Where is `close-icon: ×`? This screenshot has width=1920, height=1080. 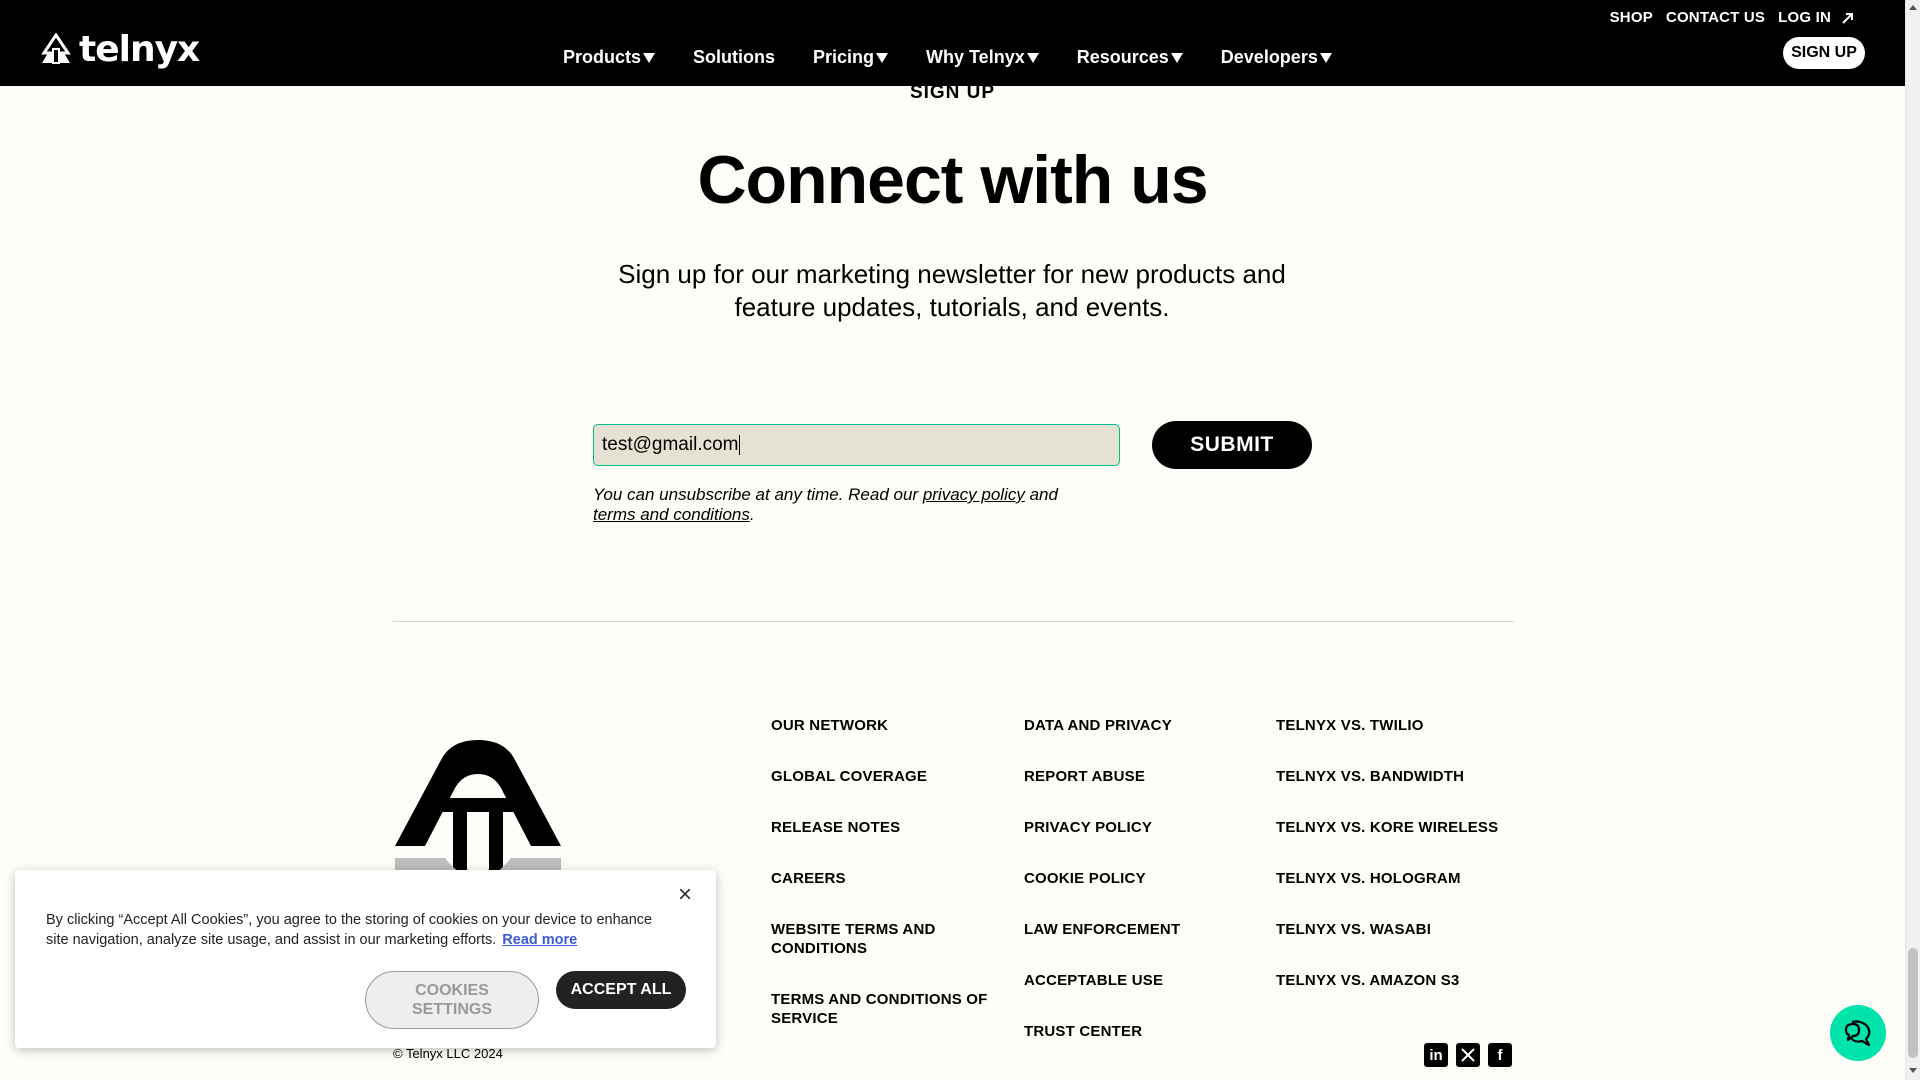
close-icon: × is located at coordinates (685, 895).